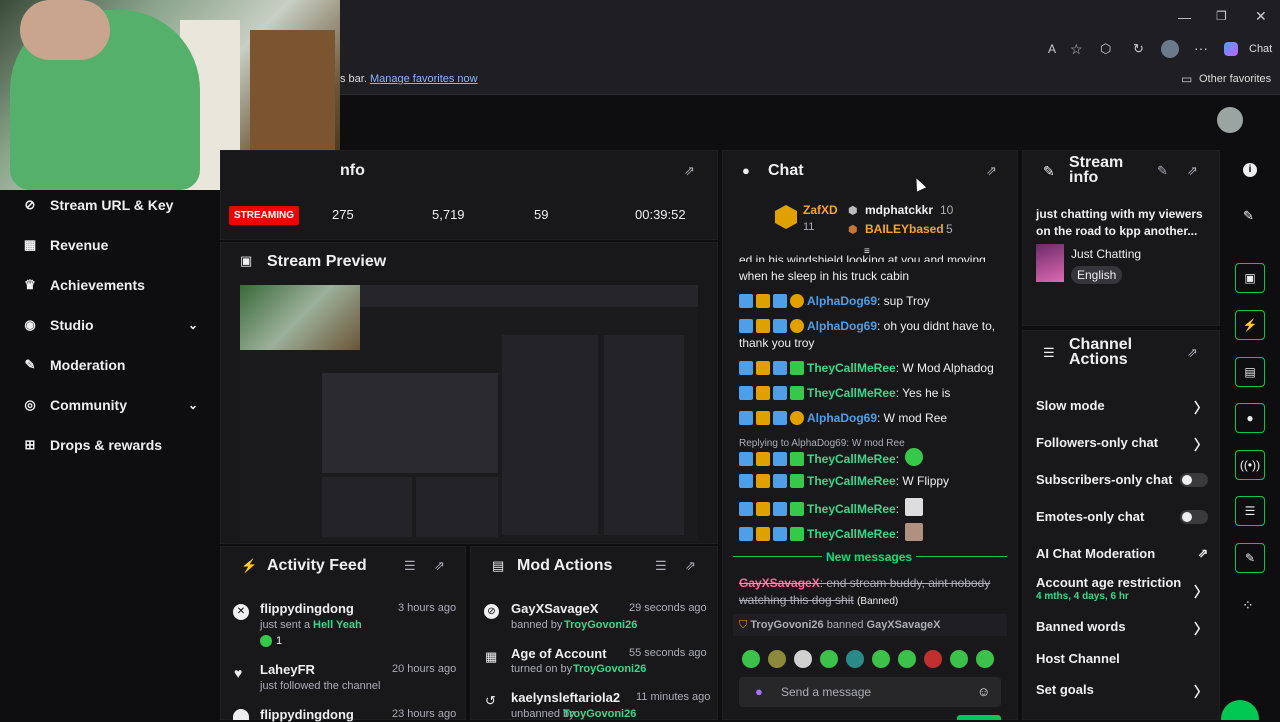 The height and width of the screenshot is (722, 1280). I want to click on ai-chat-moderation-row: AI Chat Moderation ⇗, so click(1122, 553).